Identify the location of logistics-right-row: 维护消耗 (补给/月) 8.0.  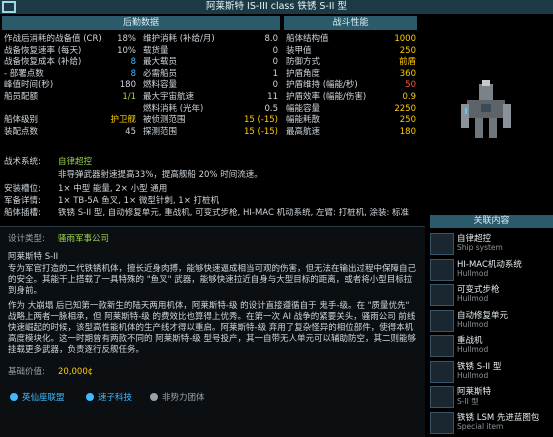
(210, 39).